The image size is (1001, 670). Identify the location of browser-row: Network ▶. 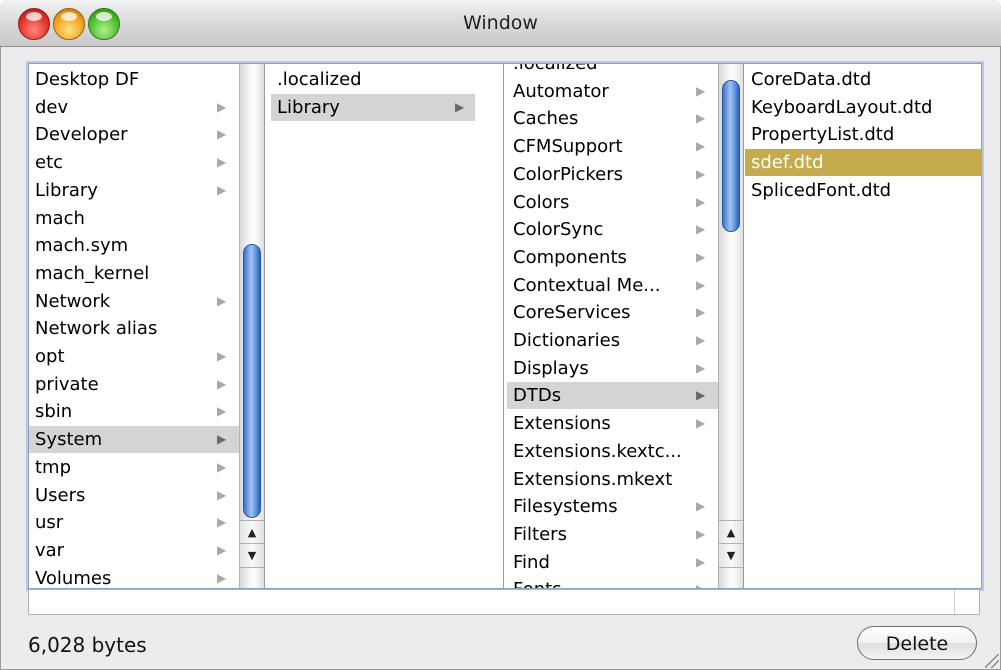
(134, 301).